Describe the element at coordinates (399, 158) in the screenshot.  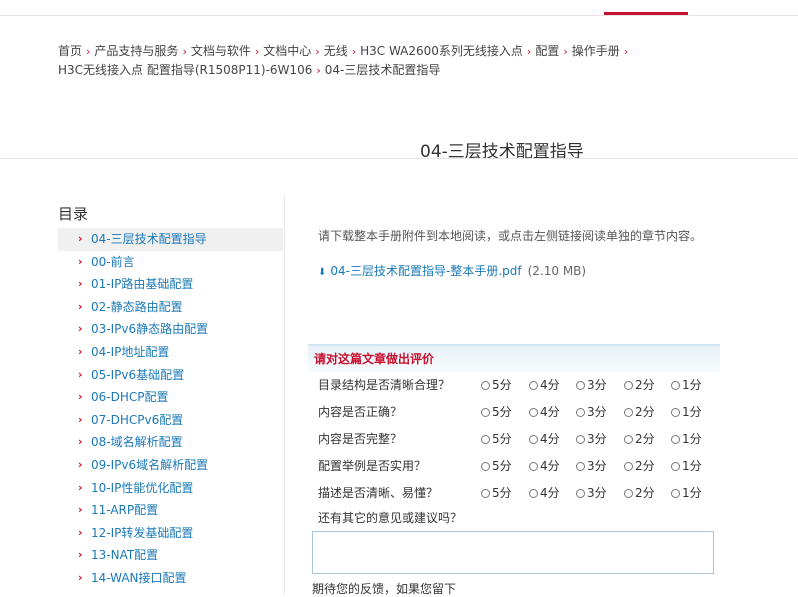
I see `title-divider` at that location.